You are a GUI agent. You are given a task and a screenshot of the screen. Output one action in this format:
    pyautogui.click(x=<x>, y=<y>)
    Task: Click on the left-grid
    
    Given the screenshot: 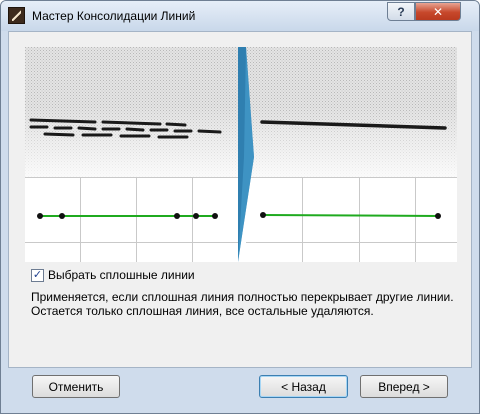 What is the action you would take?
    pyautogui.click(x=131, y=219)
    